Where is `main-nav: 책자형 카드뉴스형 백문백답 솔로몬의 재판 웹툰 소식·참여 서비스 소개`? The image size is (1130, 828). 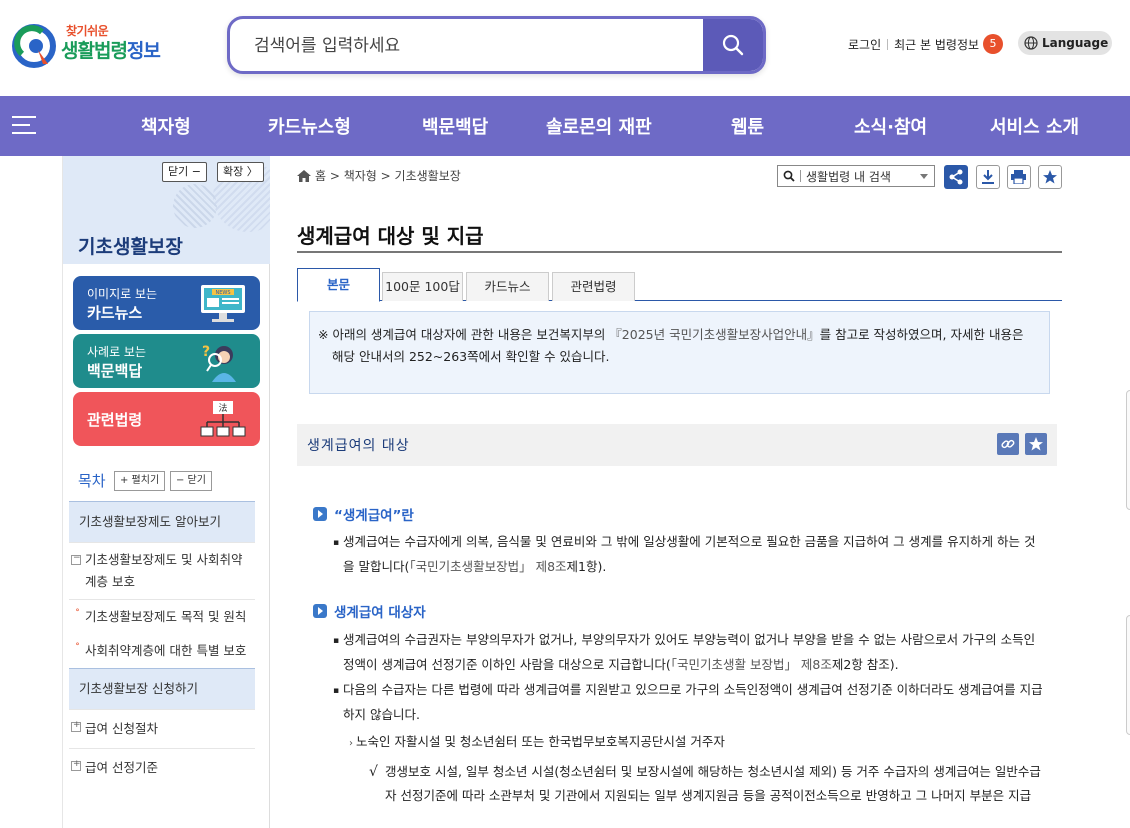
main-nav: 책자형 카드뉴스형 백문백답 솔로몬의 재판 웹툰 소식·참여 서비스 소개 is located at coordinates (565, 126).